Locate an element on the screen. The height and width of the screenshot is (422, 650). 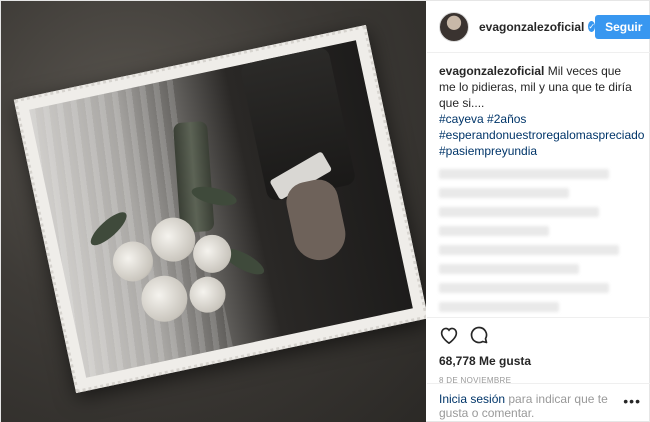
hashtag-link: #2años is located at coordinates (506, 119).